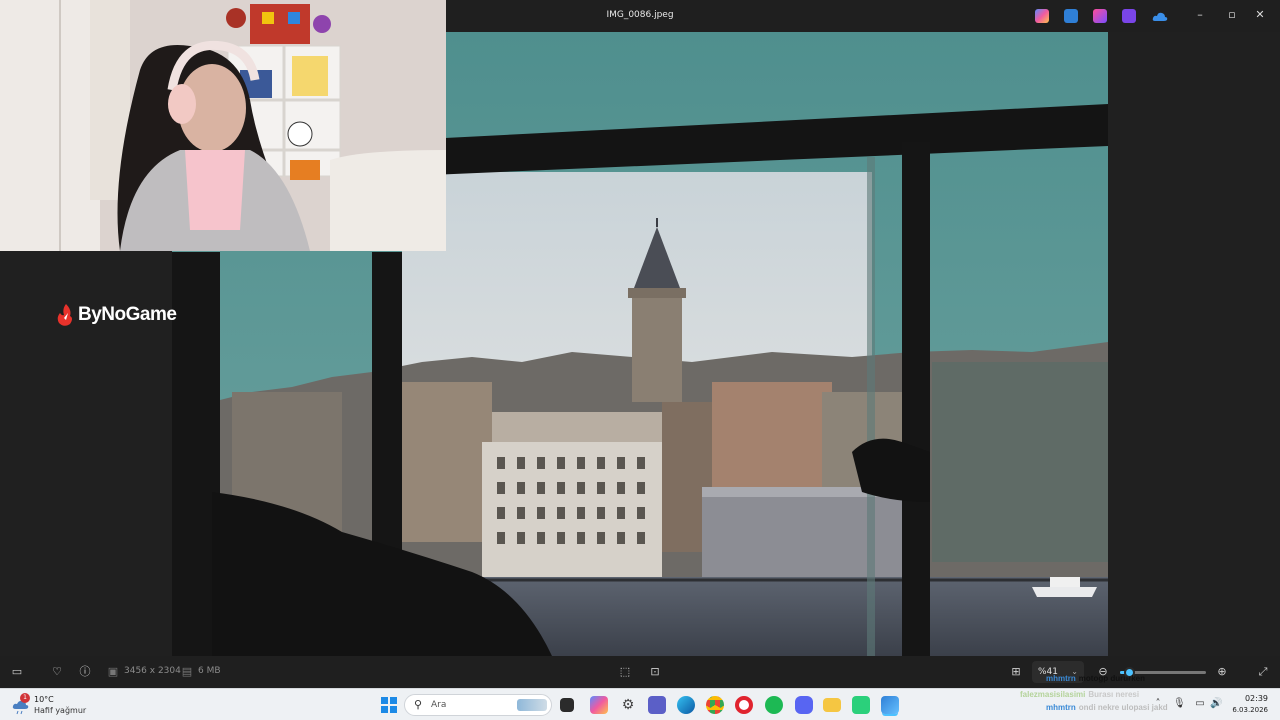 The width and height of the screenshot is (1280, 720). I want to click on microphone-icon: 🎙, so click(1179, 704).